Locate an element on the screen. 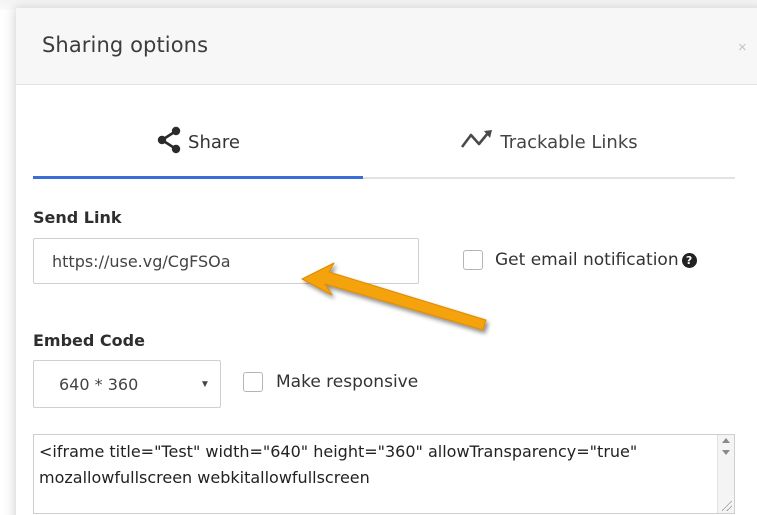 The width and height of the screenshot is (757, 515). active-tab-indicator is located at coordinates (198, 177).